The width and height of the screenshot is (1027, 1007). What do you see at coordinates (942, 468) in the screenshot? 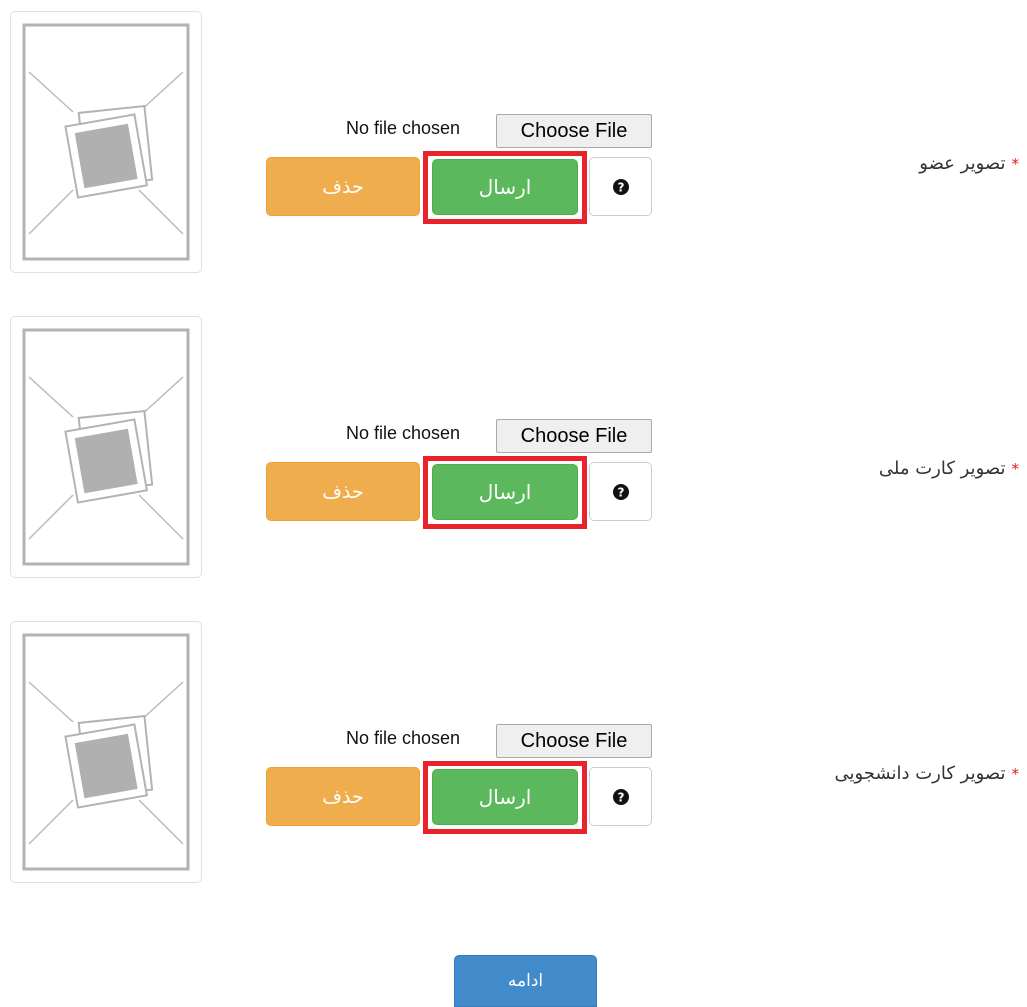
I see `field-label-text: تصویر کارت ملی` at bounding box center [942, 468].